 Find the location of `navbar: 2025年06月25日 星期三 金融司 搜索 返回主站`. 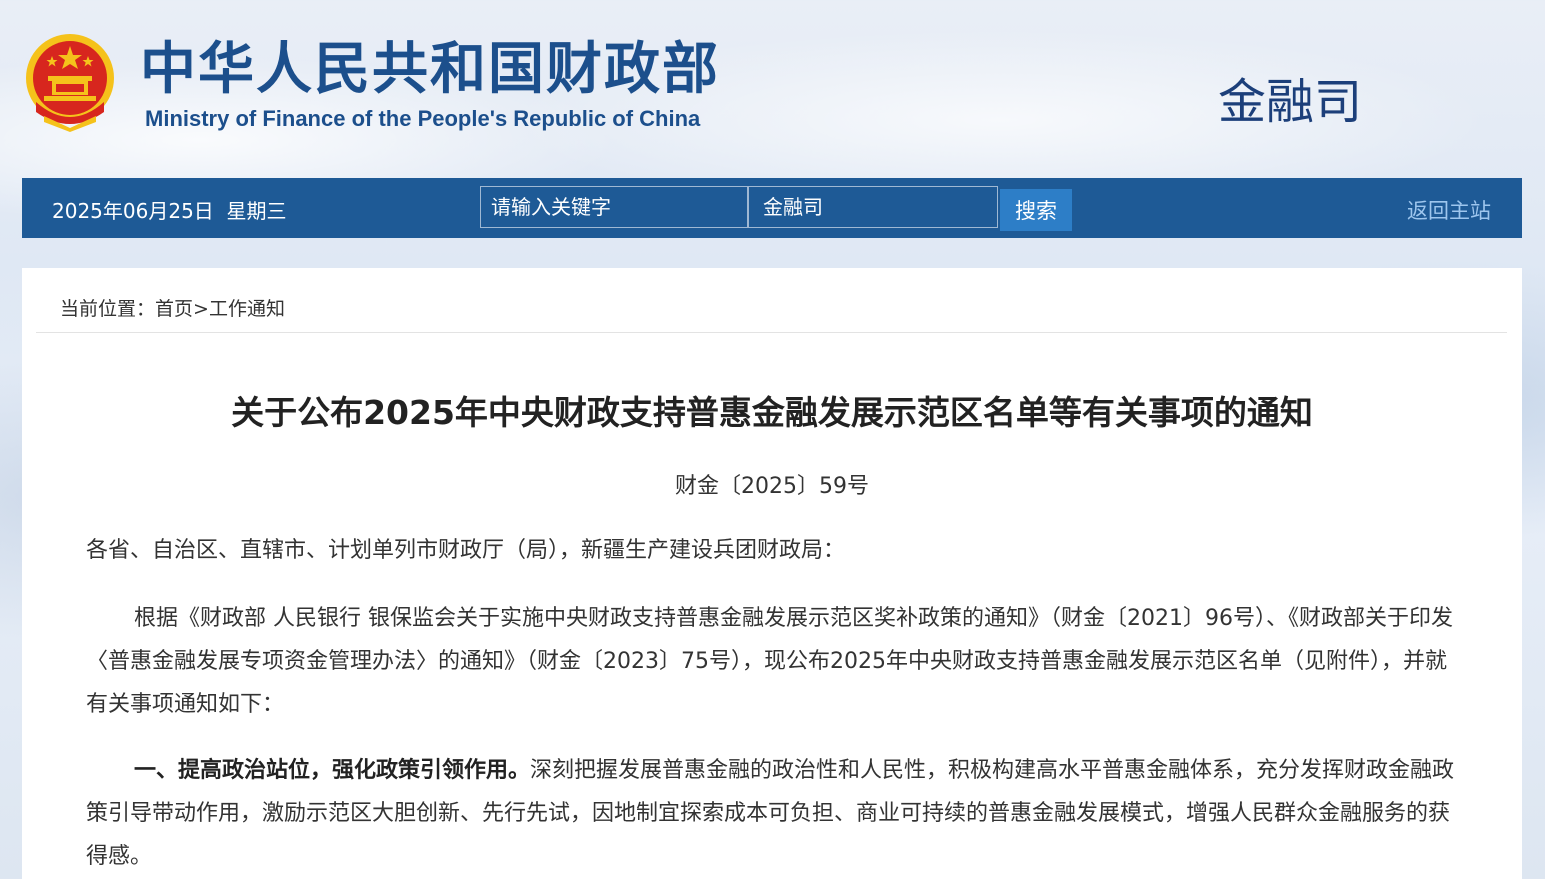

navbar: 2025年06月25日 星期三 金融司 搜索 返回主站 is located at coordinates (772, 208).